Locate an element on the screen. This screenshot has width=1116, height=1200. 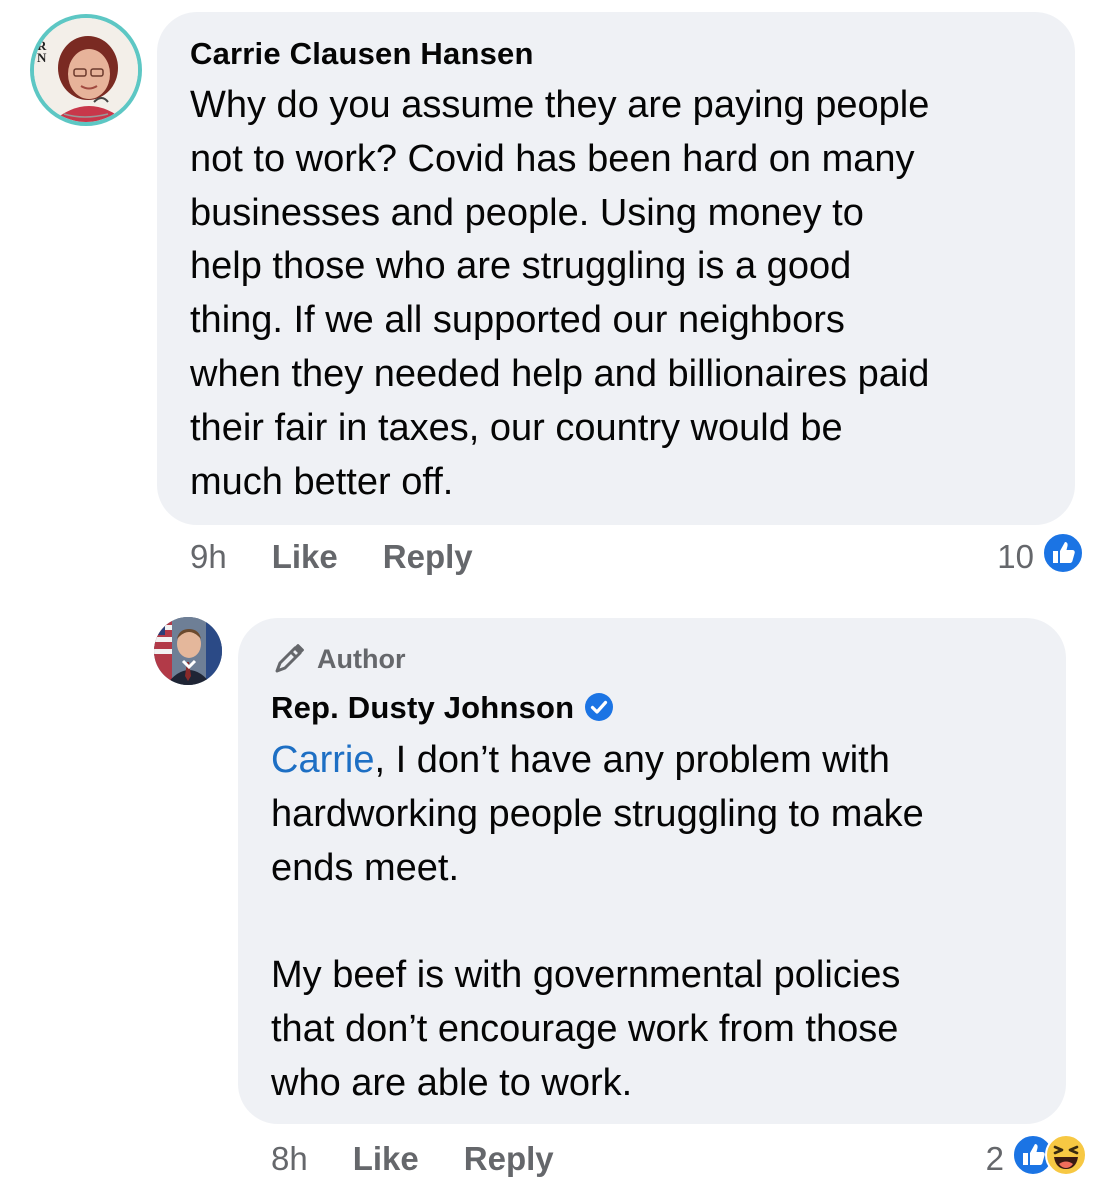
comment-author-name: Rep. Dusty Johnson is located at coordinates (442, 710).